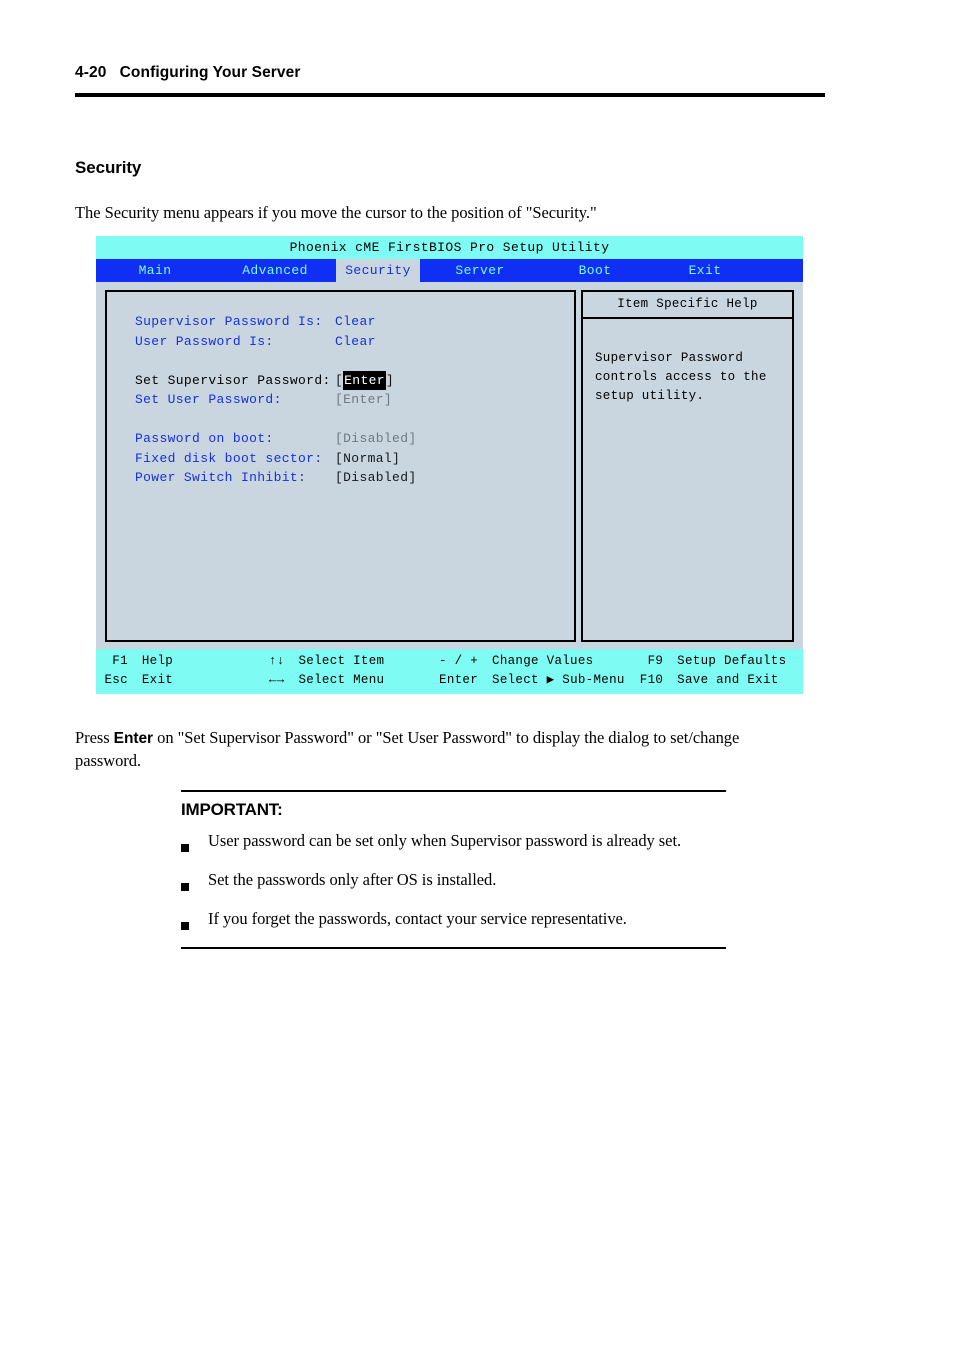  I want to click on option-label: Fixed disk boot sector:, so click(229, 458).